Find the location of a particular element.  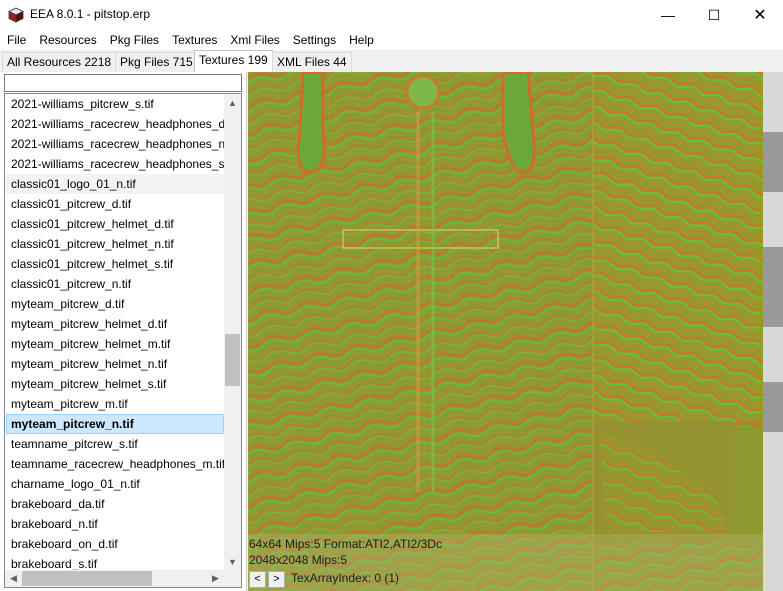

tab-all-resources: All Resources 2218 is located at coordinates (59, 62).